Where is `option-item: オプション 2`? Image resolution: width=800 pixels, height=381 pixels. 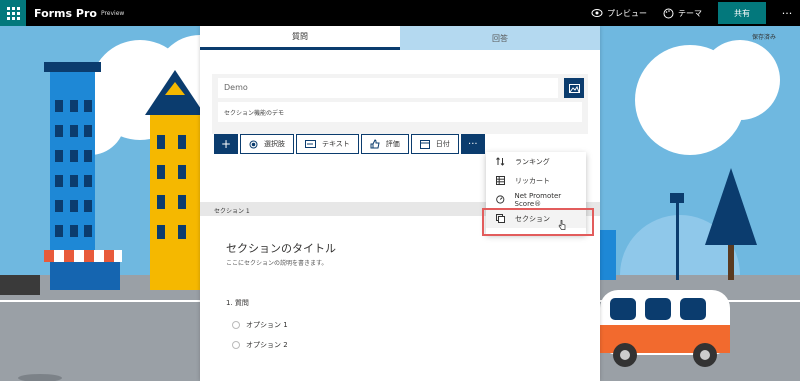 option-item: オプション 2 is located at coordinates (260, 345).